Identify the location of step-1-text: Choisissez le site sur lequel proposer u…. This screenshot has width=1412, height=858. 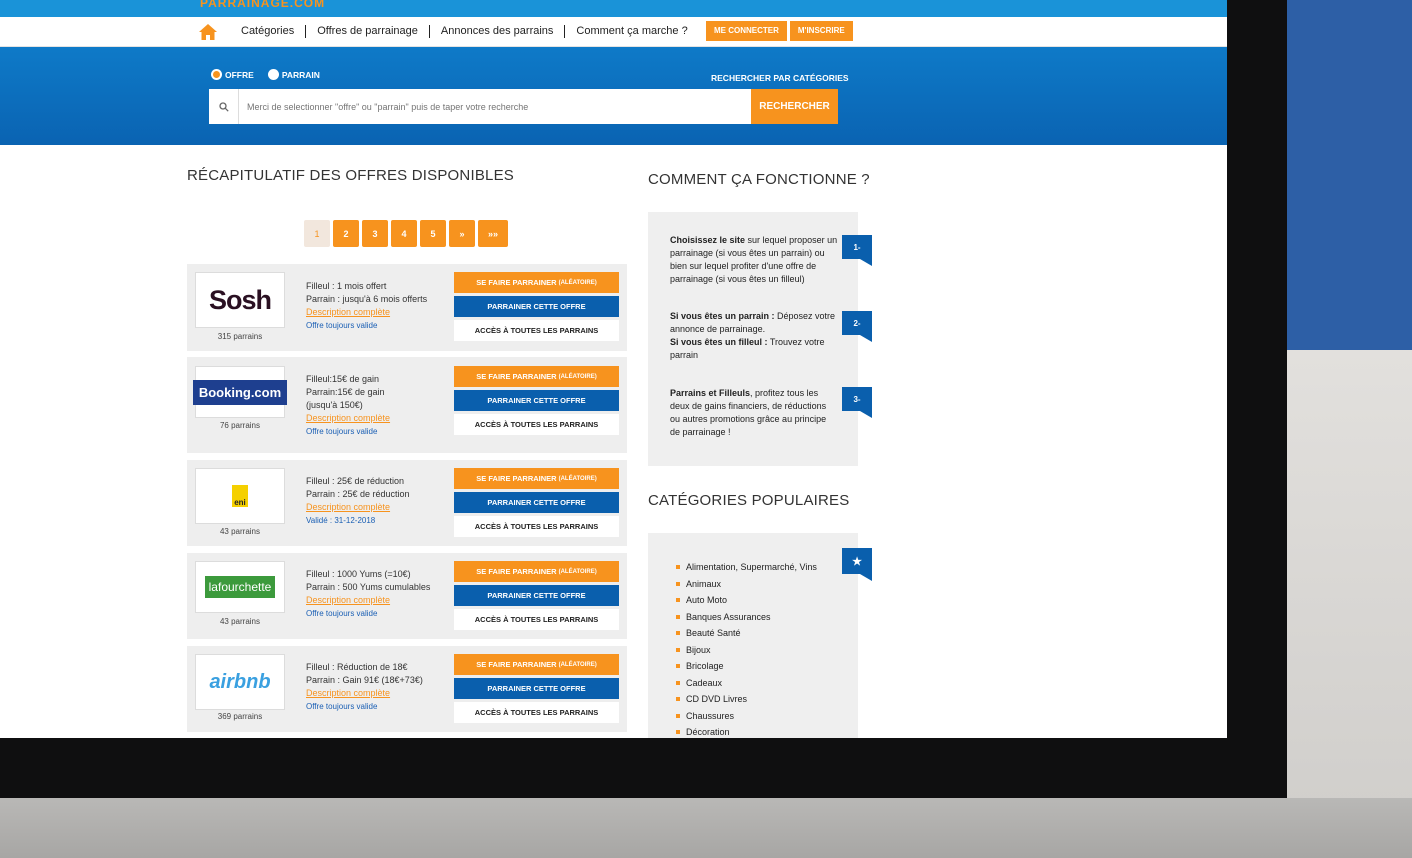
(754, 260).